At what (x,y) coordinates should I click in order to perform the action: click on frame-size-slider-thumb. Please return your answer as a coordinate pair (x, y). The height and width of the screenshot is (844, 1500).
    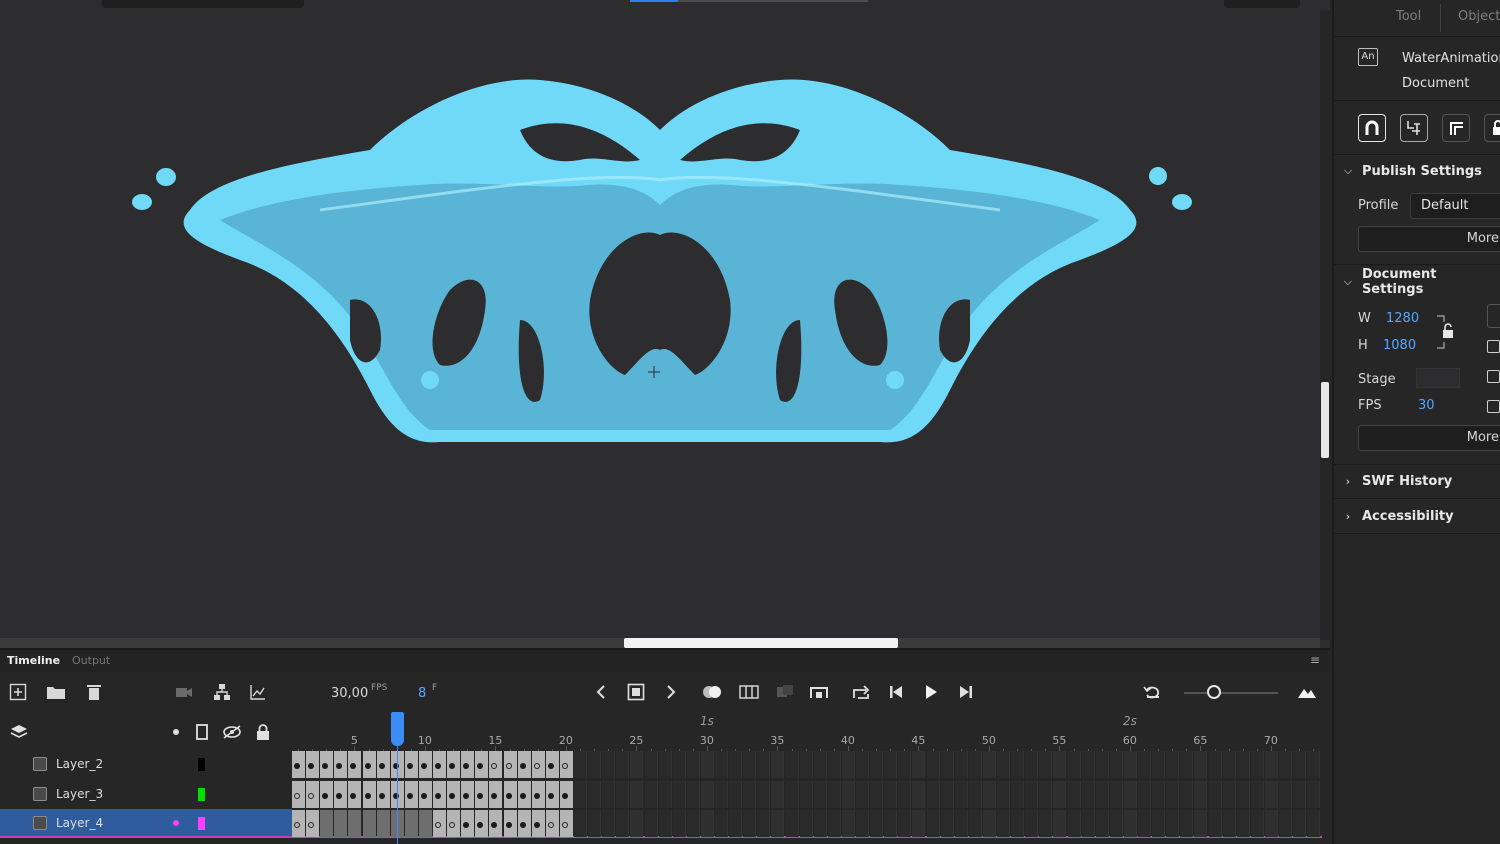
    Looking at the image, I should click on (1214, 692).